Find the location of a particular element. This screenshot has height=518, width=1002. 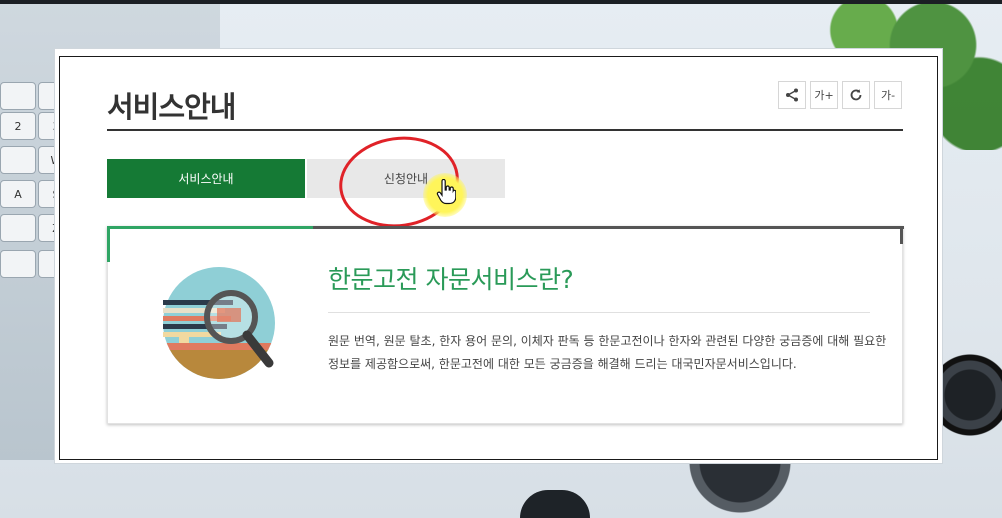

card-title: 한문고전 자문서비스란? is located at coordinates (451, 279).